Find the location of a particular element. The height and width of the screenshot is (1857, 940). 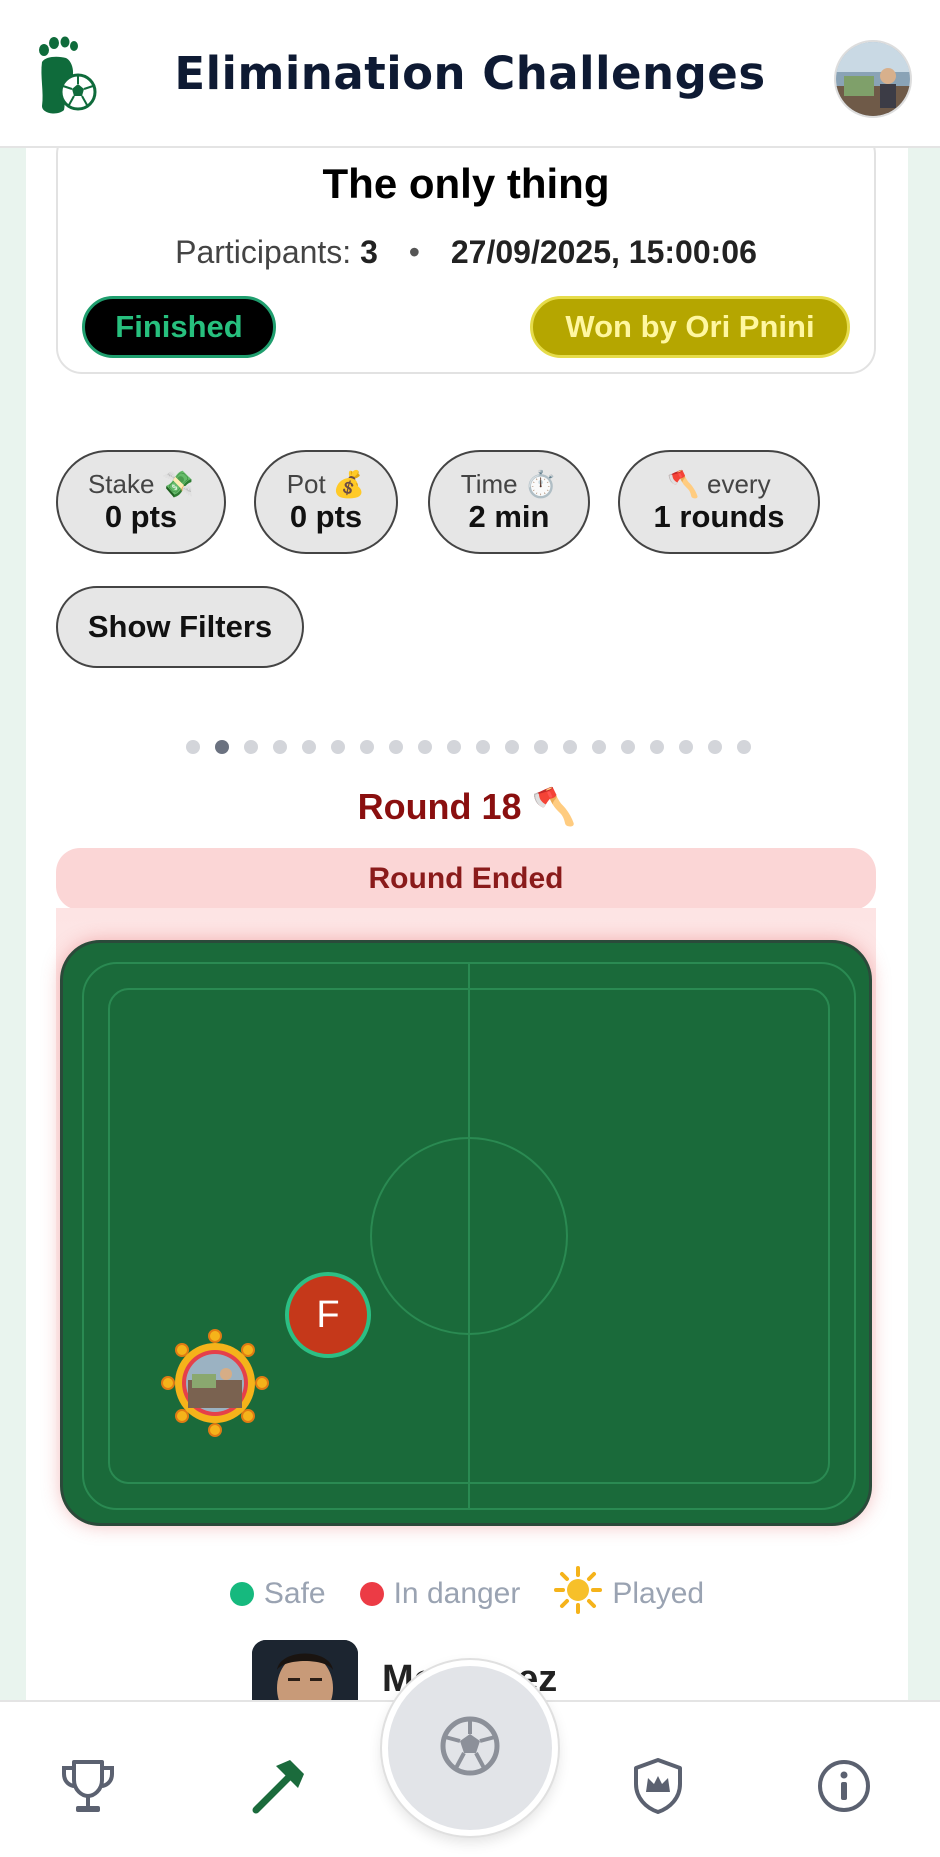

stake-label: Stake 💸 is located at coordinates (141, 484).